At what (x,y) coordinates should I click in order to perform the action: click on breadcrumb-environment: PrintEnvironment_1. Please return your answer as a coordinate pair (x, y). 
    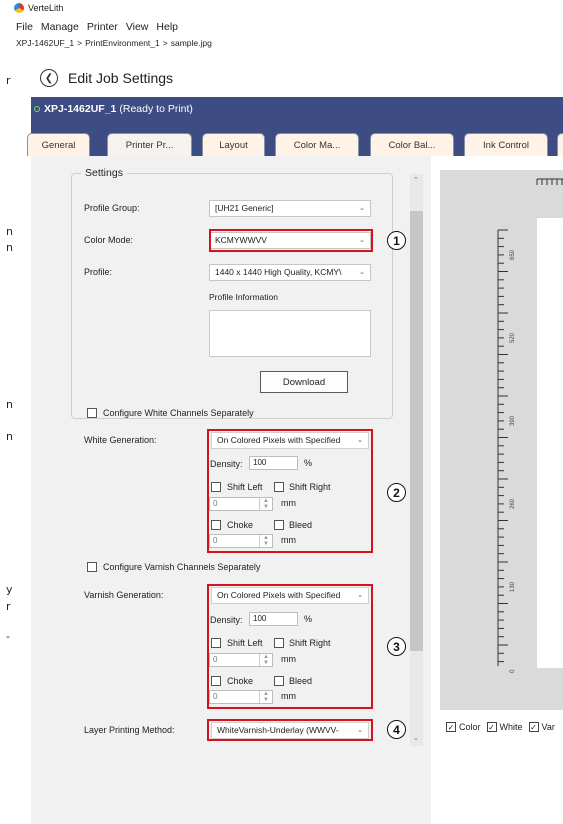
    Looking at the image, I should click on (122, 43).